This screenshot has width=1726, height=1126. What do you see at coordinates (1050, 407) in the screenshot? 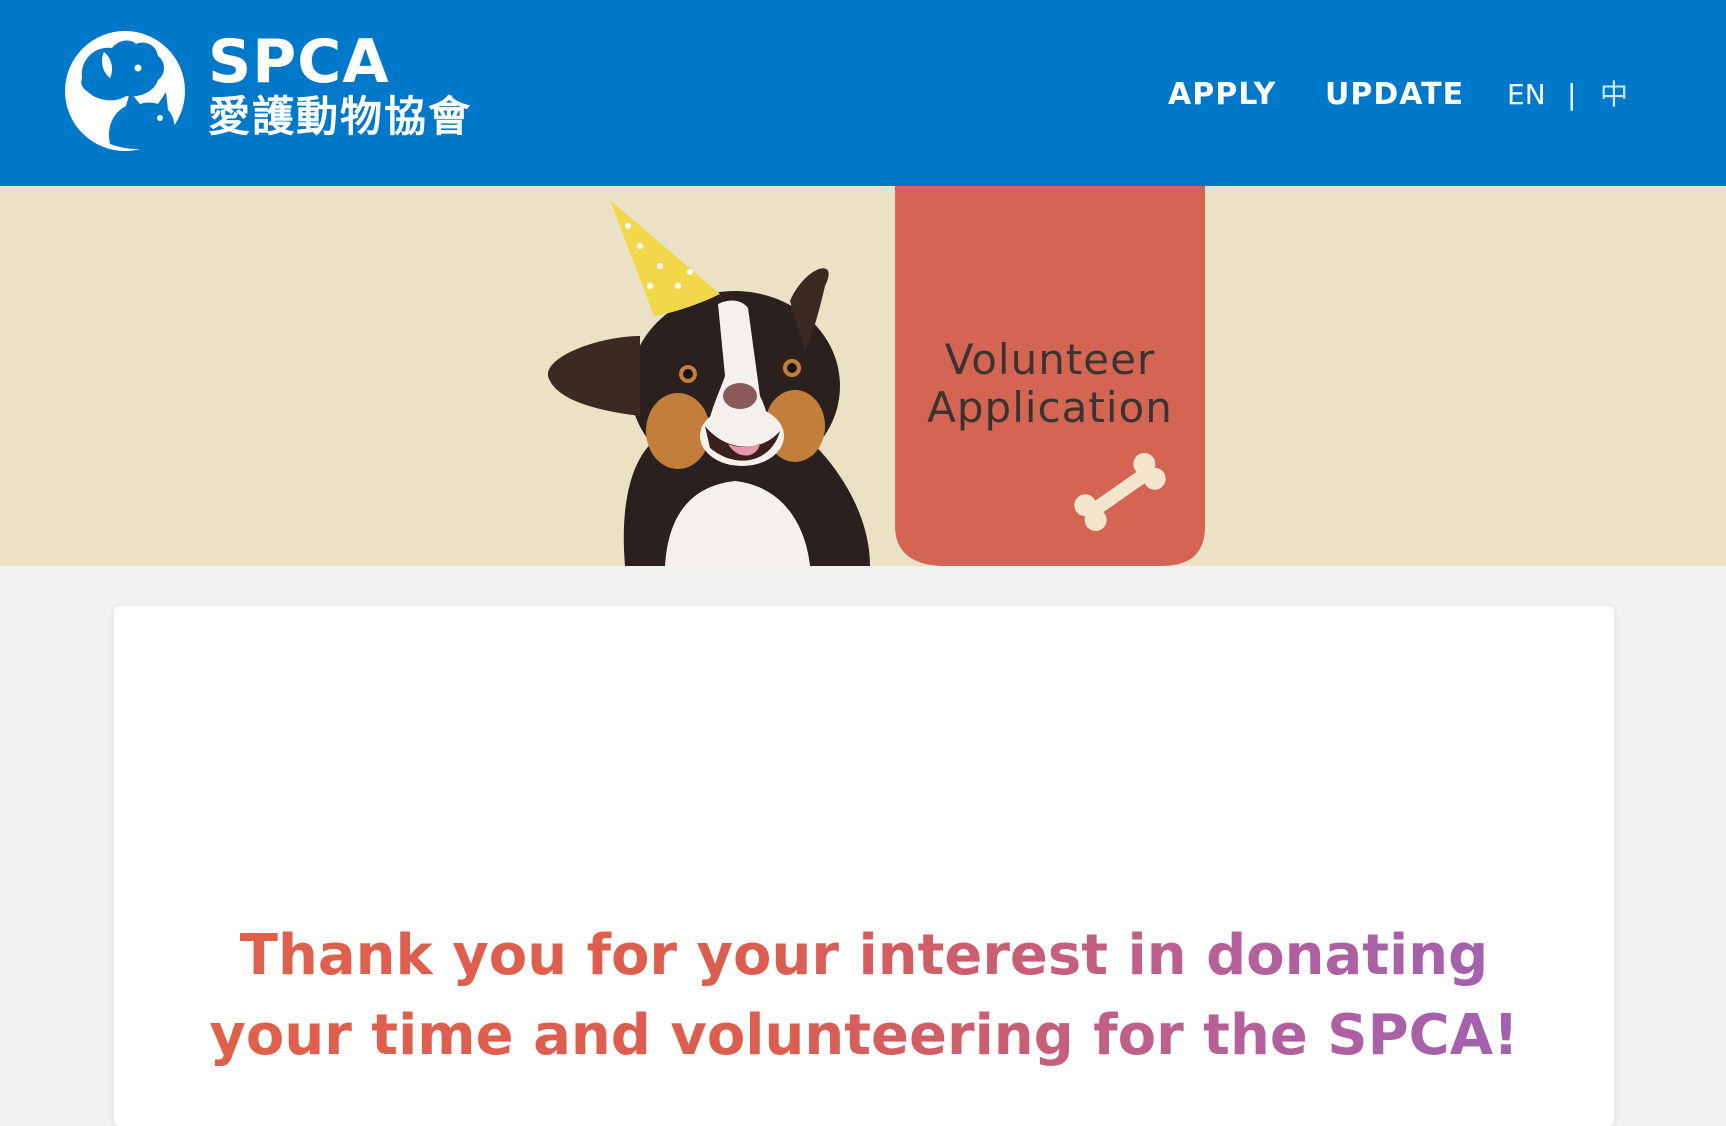
I see `banner-title-line2: Application` at bounding box center [1050, 407].